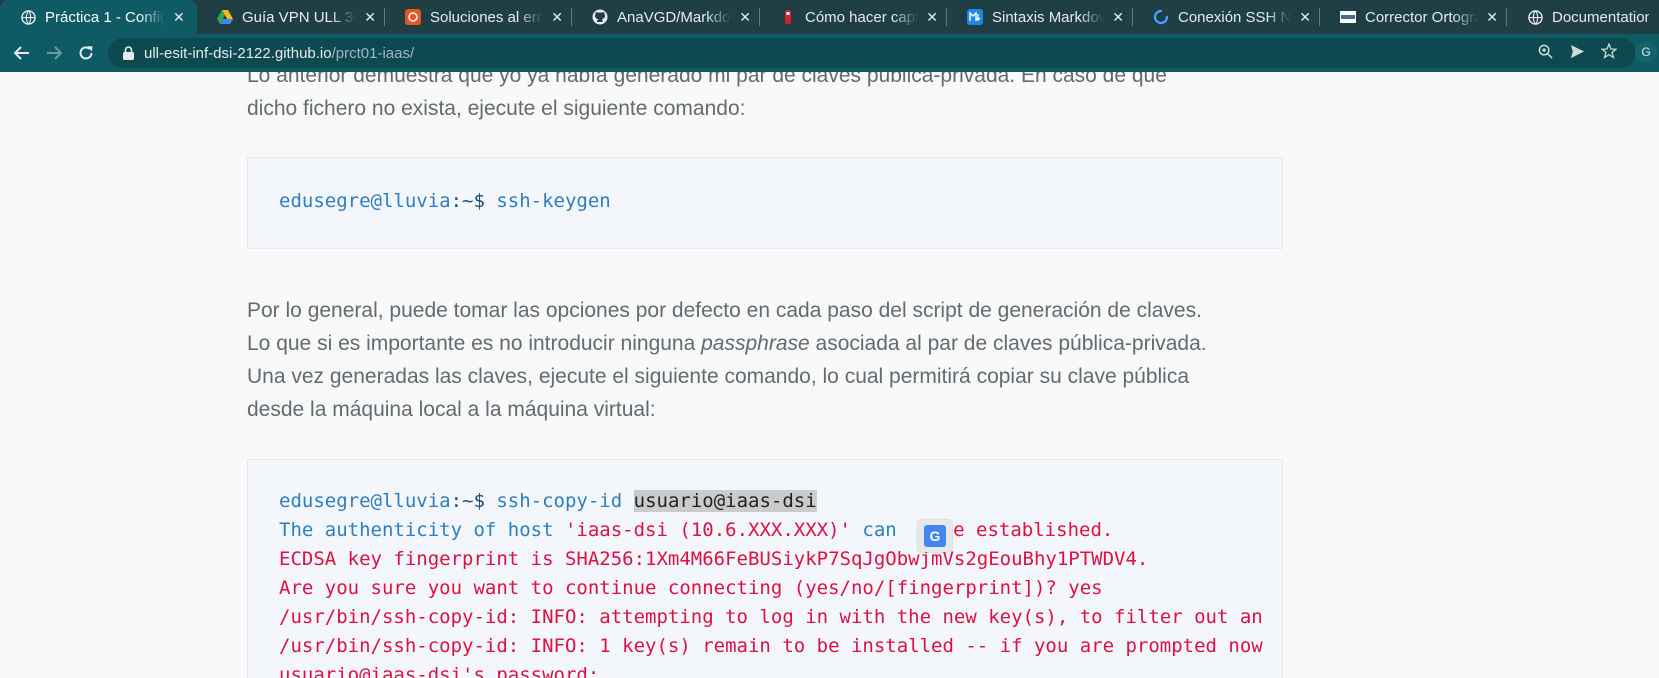 This screenshot has width=1659, height=678. I want to click on tab-soluciones: Soluciones al error ✕, so click(478, 17).